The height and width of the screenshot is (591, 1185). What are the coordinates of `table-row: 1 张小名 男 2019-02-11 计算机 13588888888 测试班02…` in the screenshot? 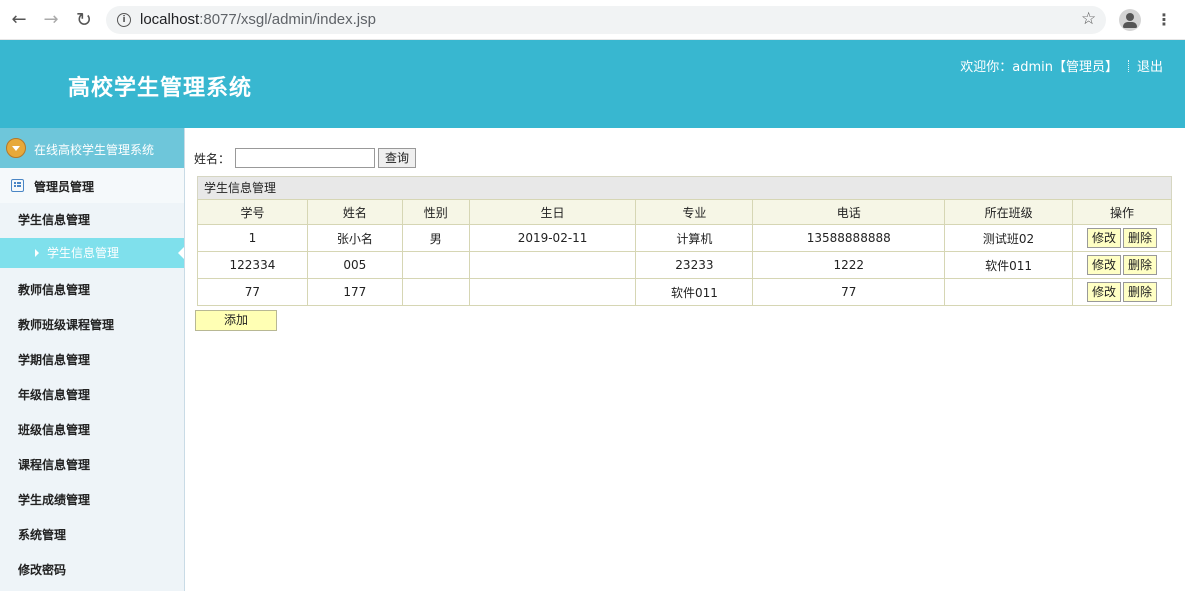 It's located at (685, 238).